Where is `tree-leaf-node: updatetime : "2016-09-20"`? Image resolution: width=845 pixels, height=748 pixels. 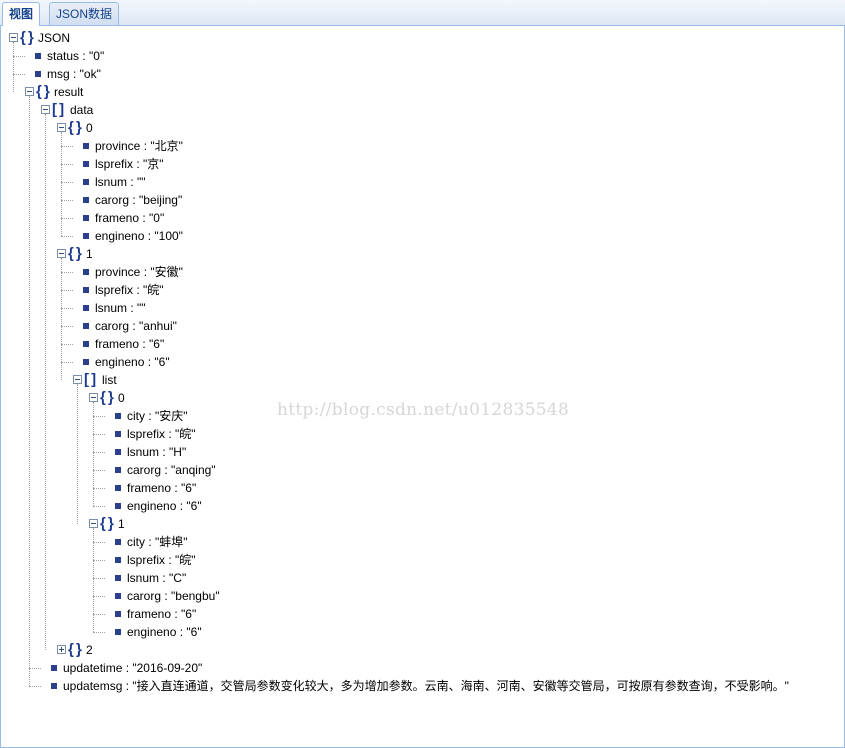 tree-leaf-node: updatetime : "2016-09-20" is located at coordinates (421, 668).